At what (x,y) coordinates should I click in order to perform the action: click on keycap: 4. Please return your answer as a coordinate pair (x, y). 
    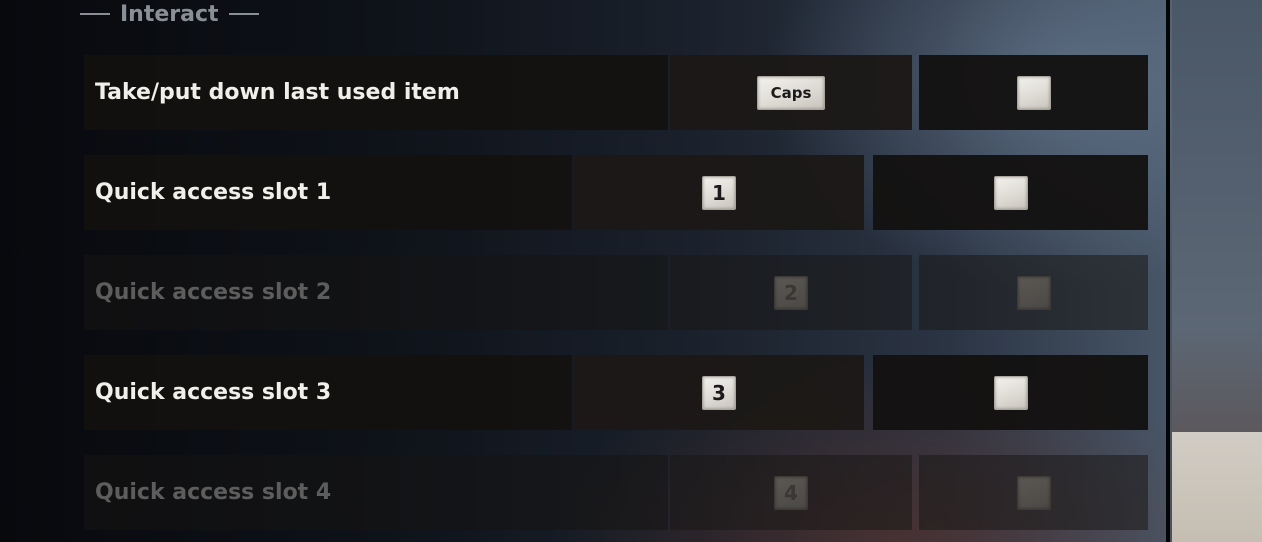
    Looking at the image, I should click on (791, 492).